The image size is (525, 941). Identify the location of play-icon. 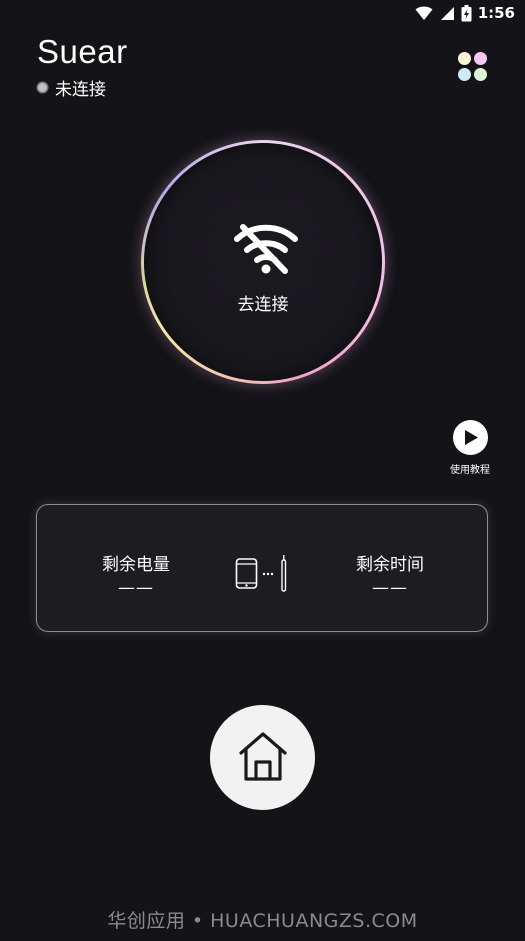
(471, 437).